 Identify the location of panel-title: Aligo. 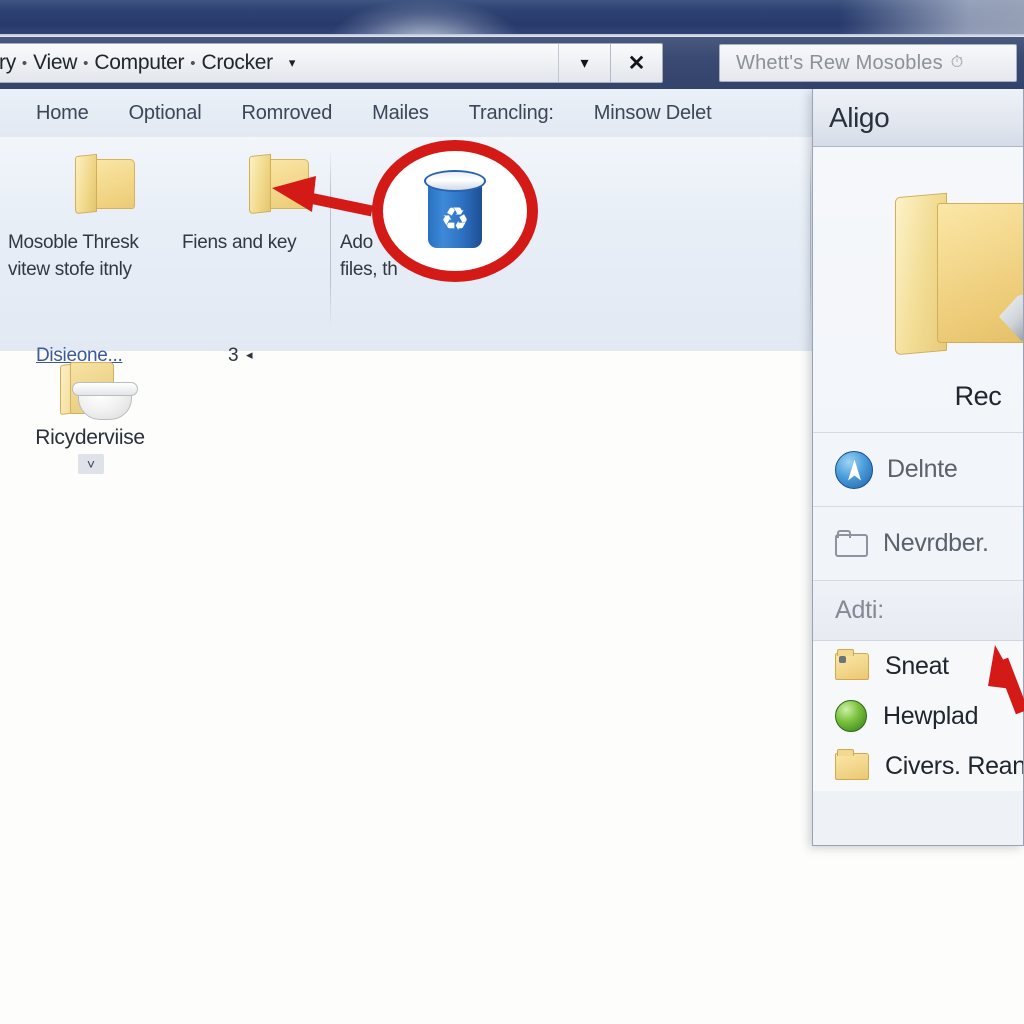
(859, 117).